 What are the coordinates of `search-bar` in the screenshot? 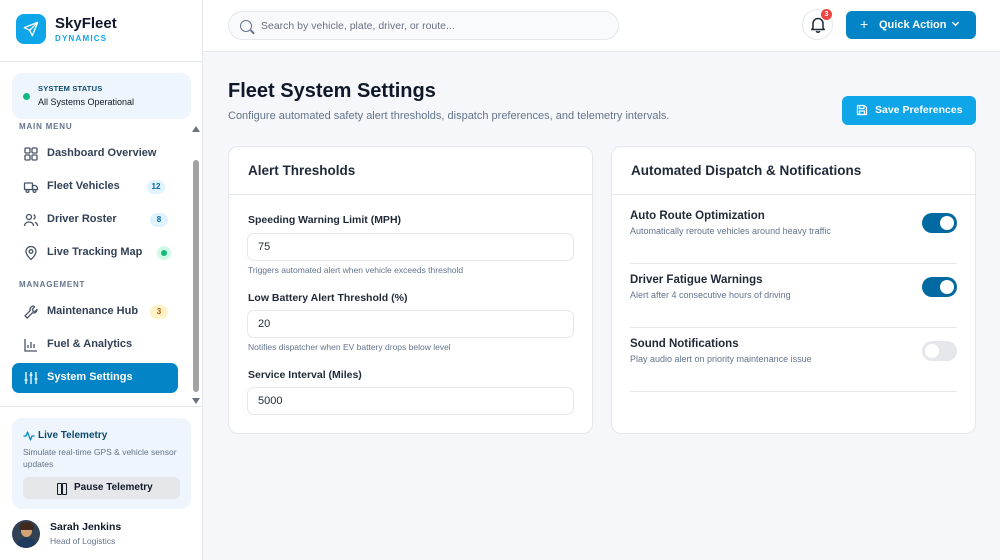 It's located at (423, 25).